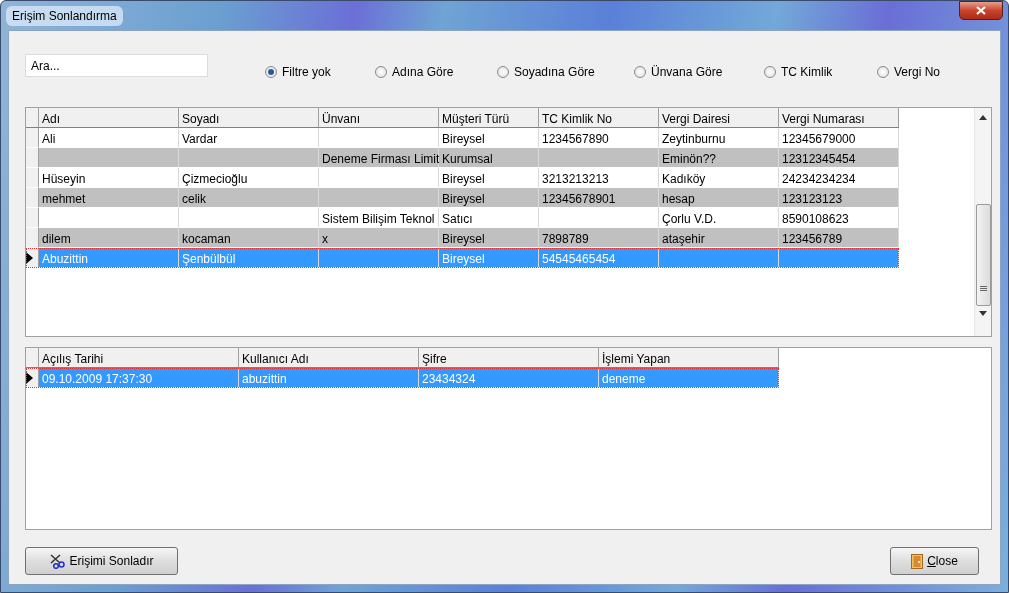 Image resolution: width=1009 pixels, height=593 pixels. I want to click on table-cell: 12312345454, so click(839, 158).